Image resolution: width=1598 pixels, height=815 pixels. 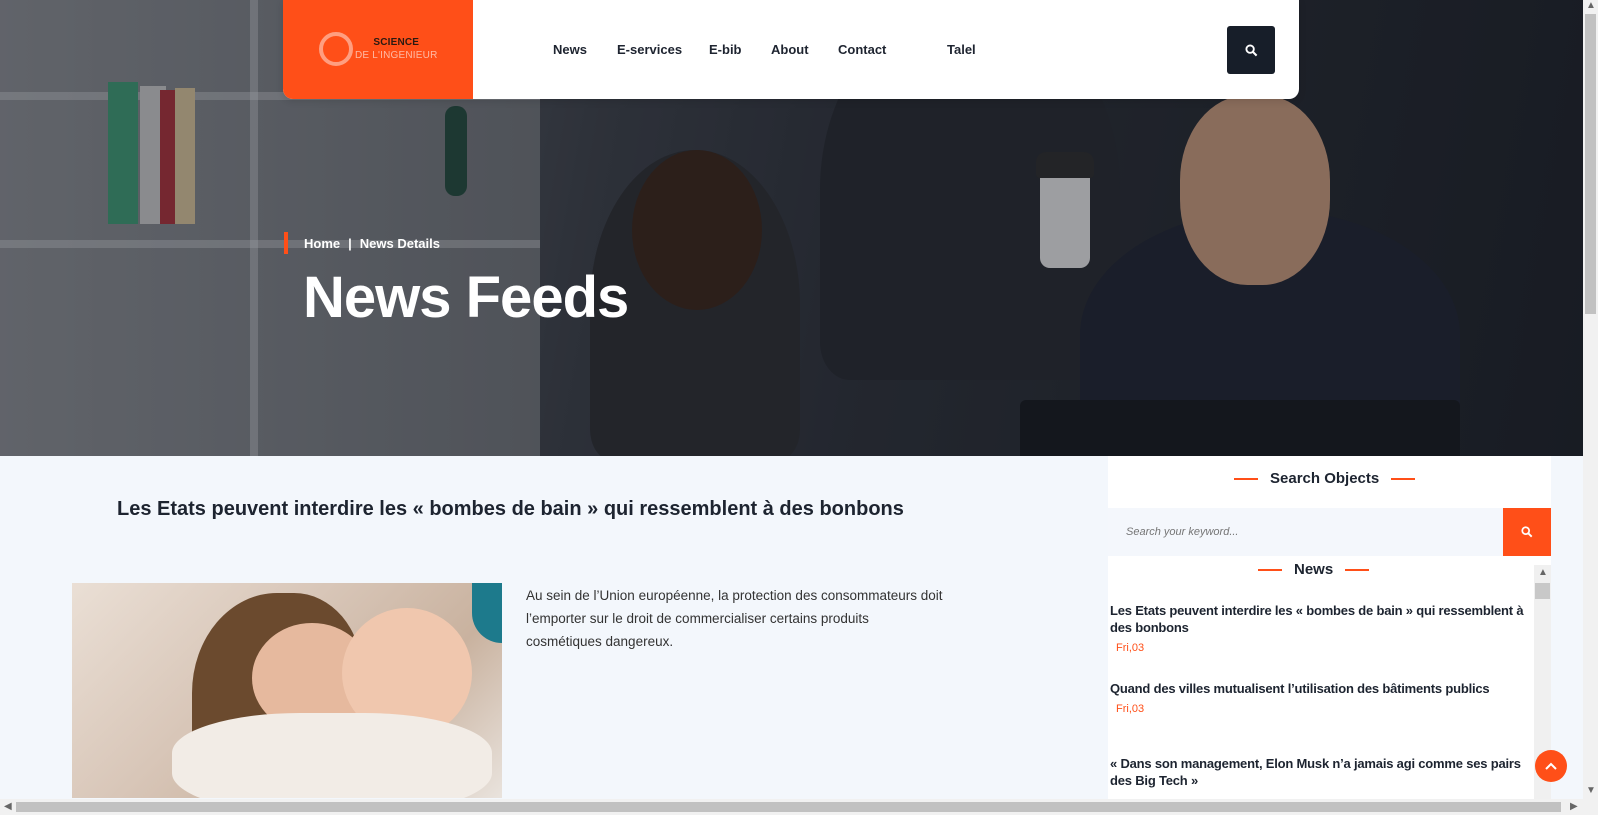 I want to click on nav-item-about: About, so click(x=790, y=49).